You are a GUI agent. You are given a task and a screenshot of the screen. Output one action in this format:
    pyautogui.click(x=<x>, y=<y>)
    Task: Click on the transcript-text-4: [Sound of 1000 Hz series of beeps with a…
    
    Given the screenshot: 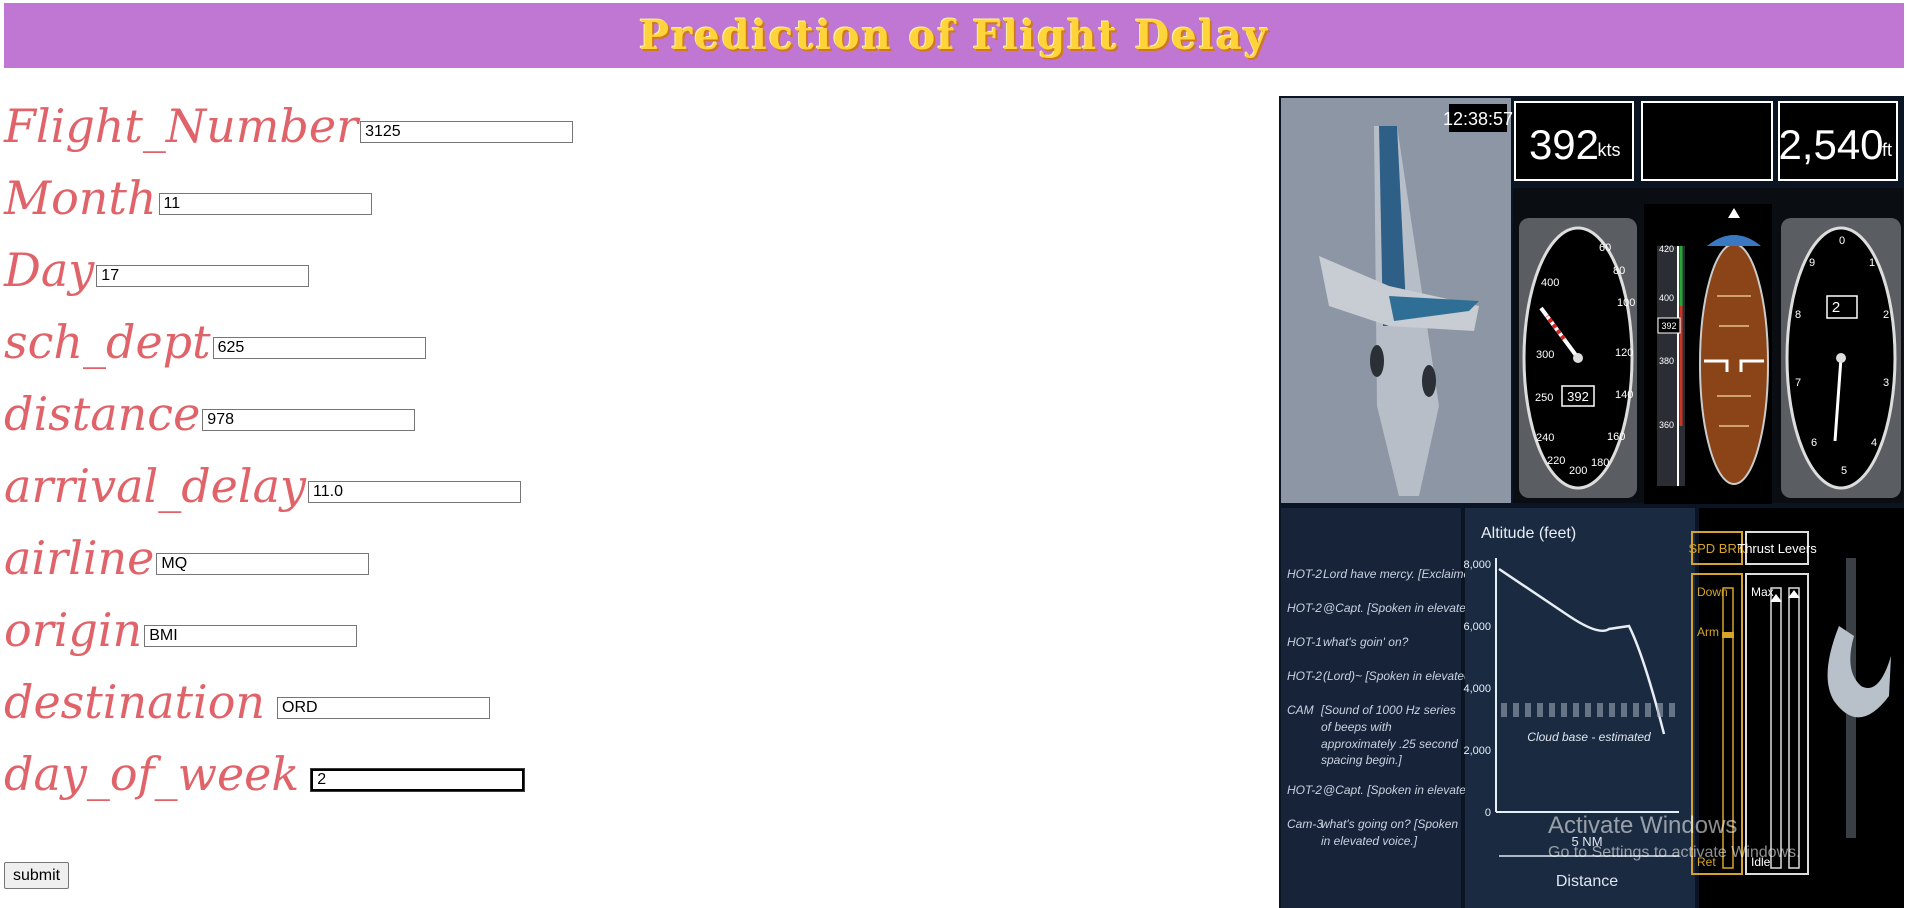 What is the action you would take?
    pyautogui.click(x=1389, y=735)
    